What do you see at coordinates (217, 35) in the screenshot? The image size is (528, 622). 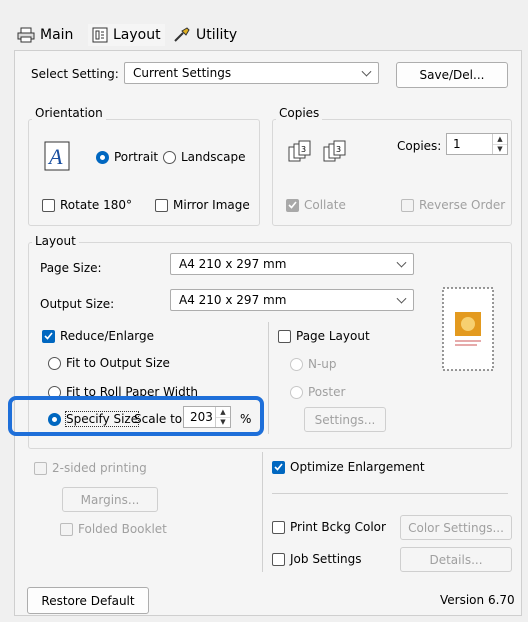 I see `tab-utility-label: Utility` at bounding box center [217, 35].